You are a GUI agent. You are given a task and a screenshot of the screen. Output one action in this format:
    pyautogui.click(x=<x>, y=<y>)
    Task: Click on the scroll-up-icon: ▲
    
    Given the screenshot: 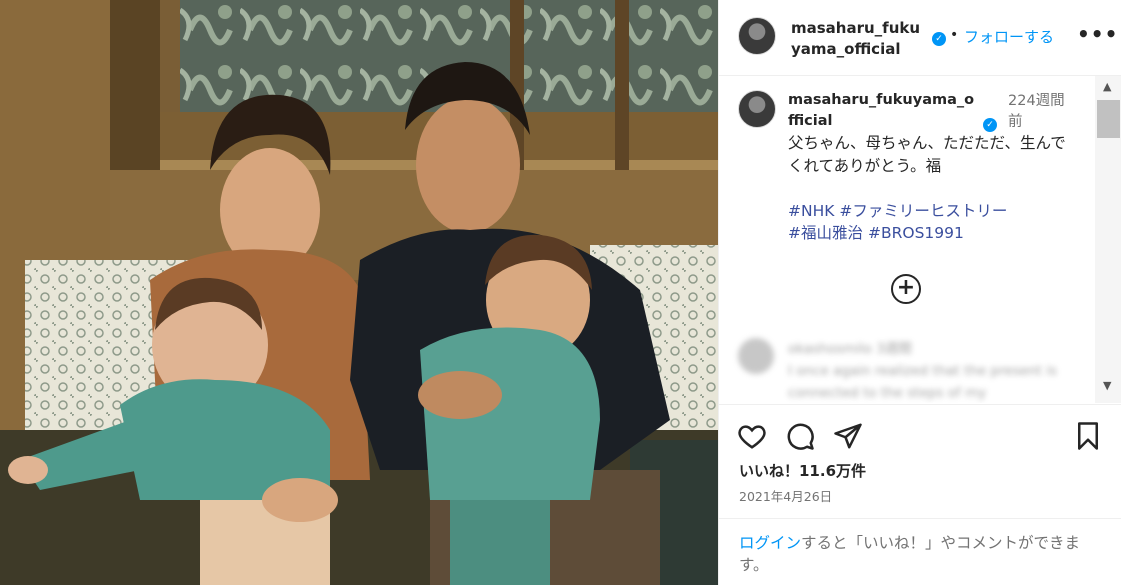 What is the action you would take?
    pyautogui.click(x=1107, y=86)
    